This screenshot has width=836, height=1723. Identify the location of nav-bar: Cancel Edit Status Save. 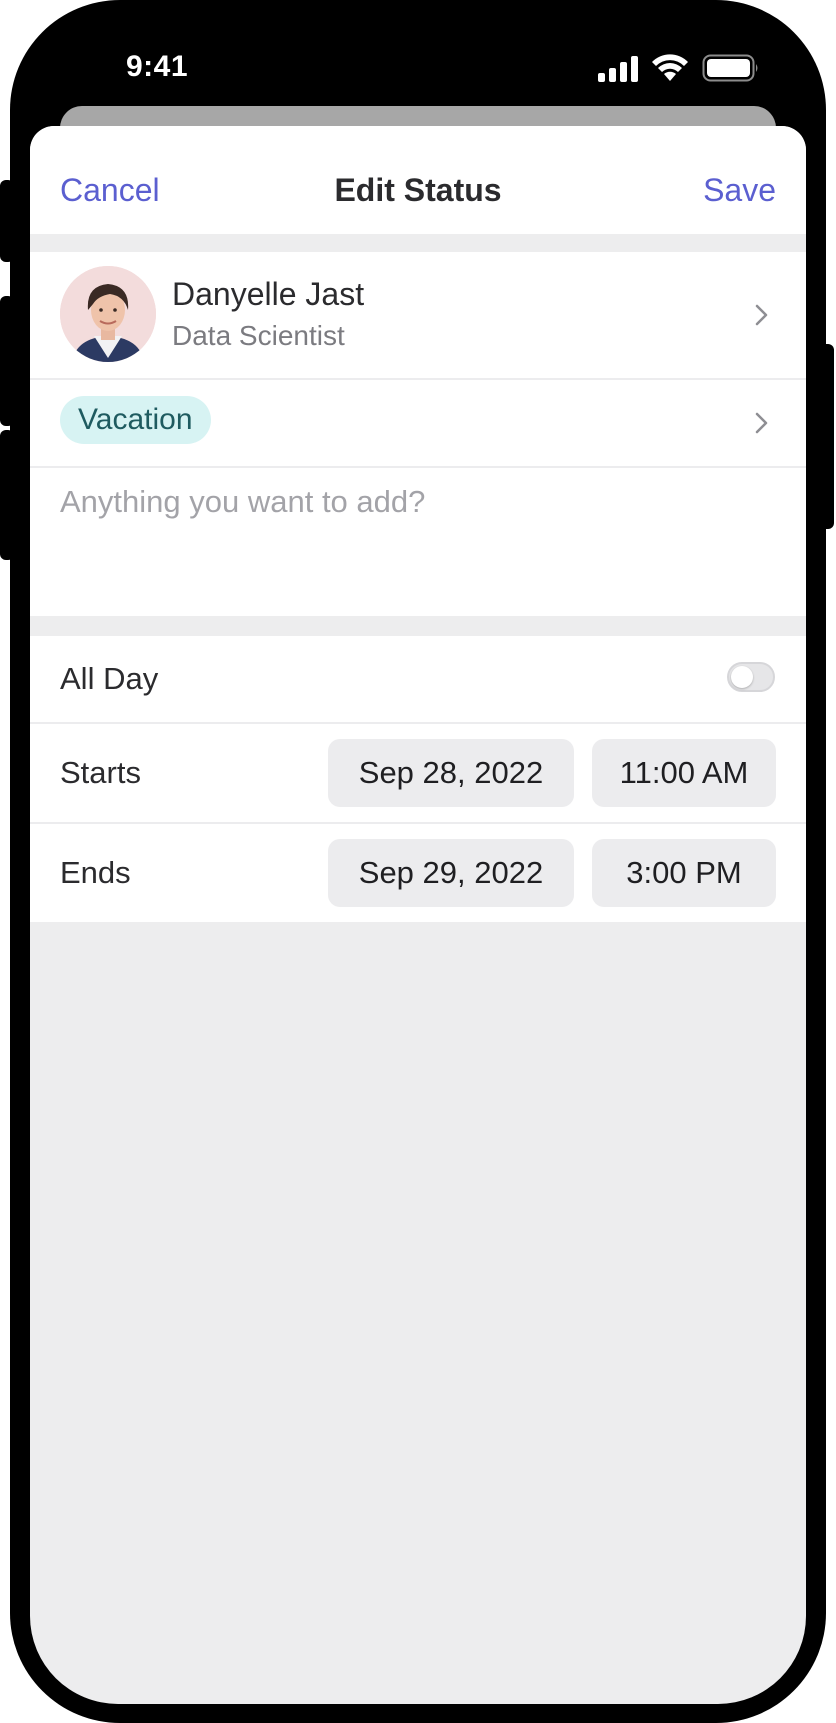
(418, 180).